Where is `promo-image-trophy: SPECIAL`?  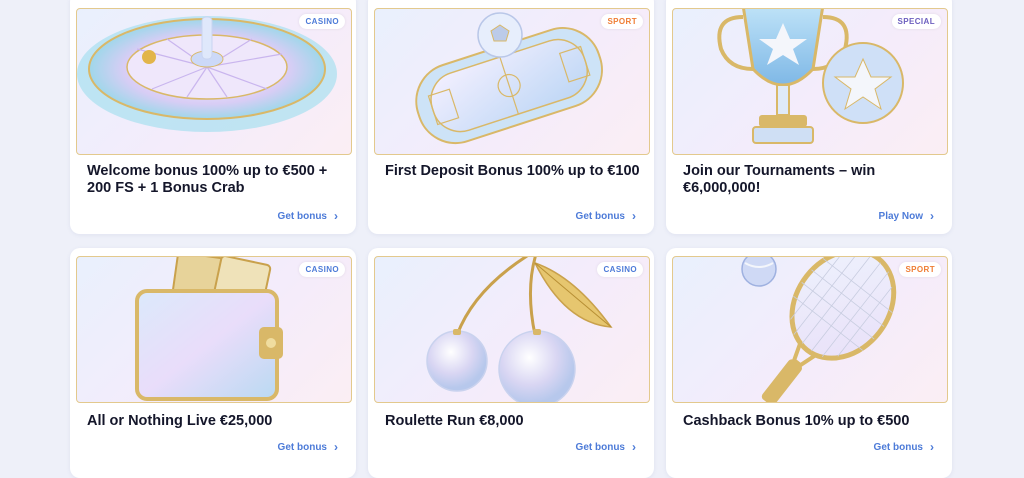 promo-image-trophy: SPECIAL is located at coordinates (810, 81).